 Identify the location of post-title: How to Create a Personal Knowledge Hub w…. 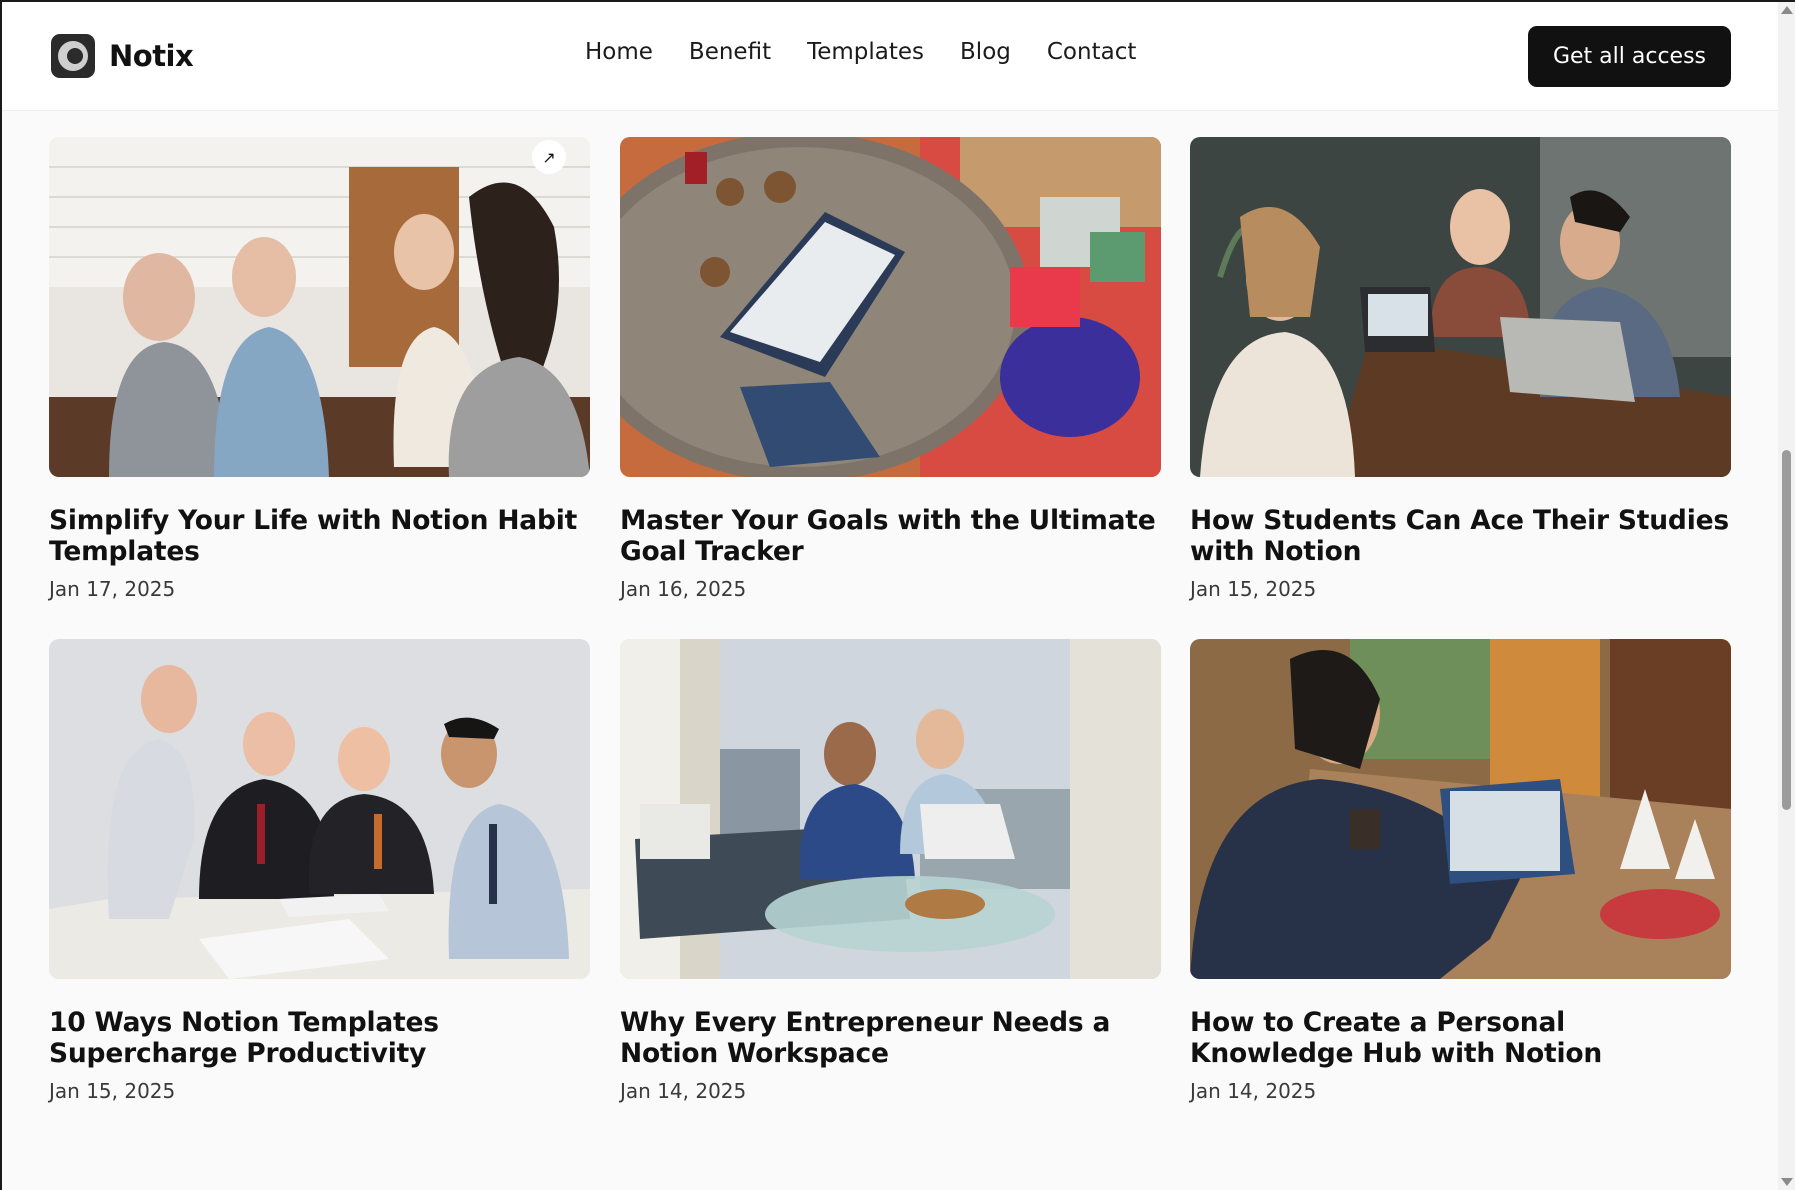
(1460, 1038).